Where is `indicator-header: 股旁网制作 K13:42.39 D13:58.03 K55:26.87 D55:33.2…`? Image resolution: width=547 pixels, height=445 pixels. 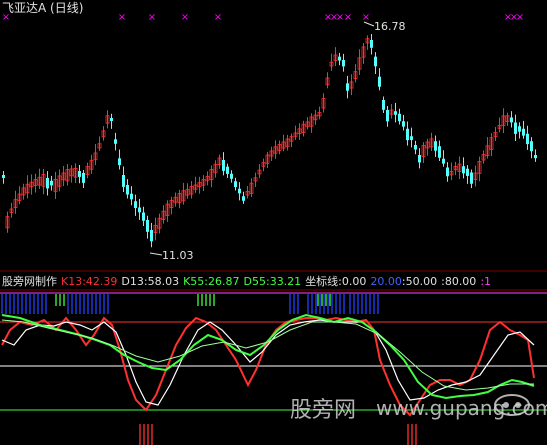 indicator-header: 股旁网制作 K13:42.39 D13:58.03 K55:26.87 D55:33.2… is located at coordinates (248, 282).